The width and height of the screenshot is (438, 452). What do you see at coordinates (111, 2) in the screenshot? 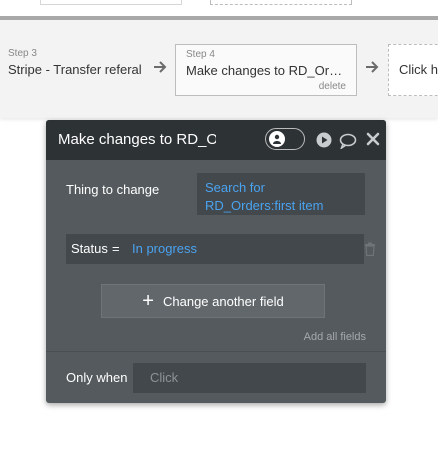
I see `canvas-element-stub` at bounding box center [111, 2].